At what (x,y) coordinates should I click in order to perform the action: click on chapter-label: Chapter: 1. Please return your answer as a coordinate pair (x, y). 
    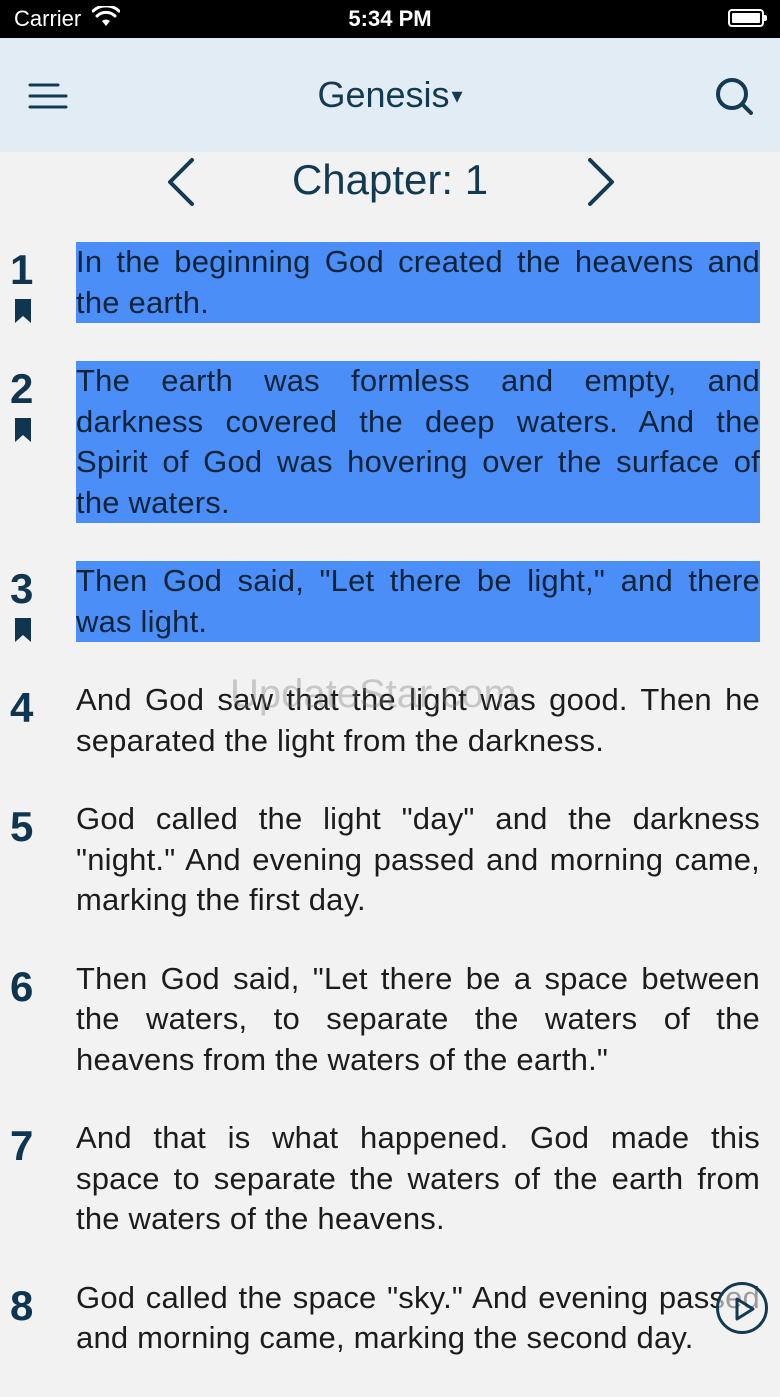
    Looking at the image, I should click on (390, 179).